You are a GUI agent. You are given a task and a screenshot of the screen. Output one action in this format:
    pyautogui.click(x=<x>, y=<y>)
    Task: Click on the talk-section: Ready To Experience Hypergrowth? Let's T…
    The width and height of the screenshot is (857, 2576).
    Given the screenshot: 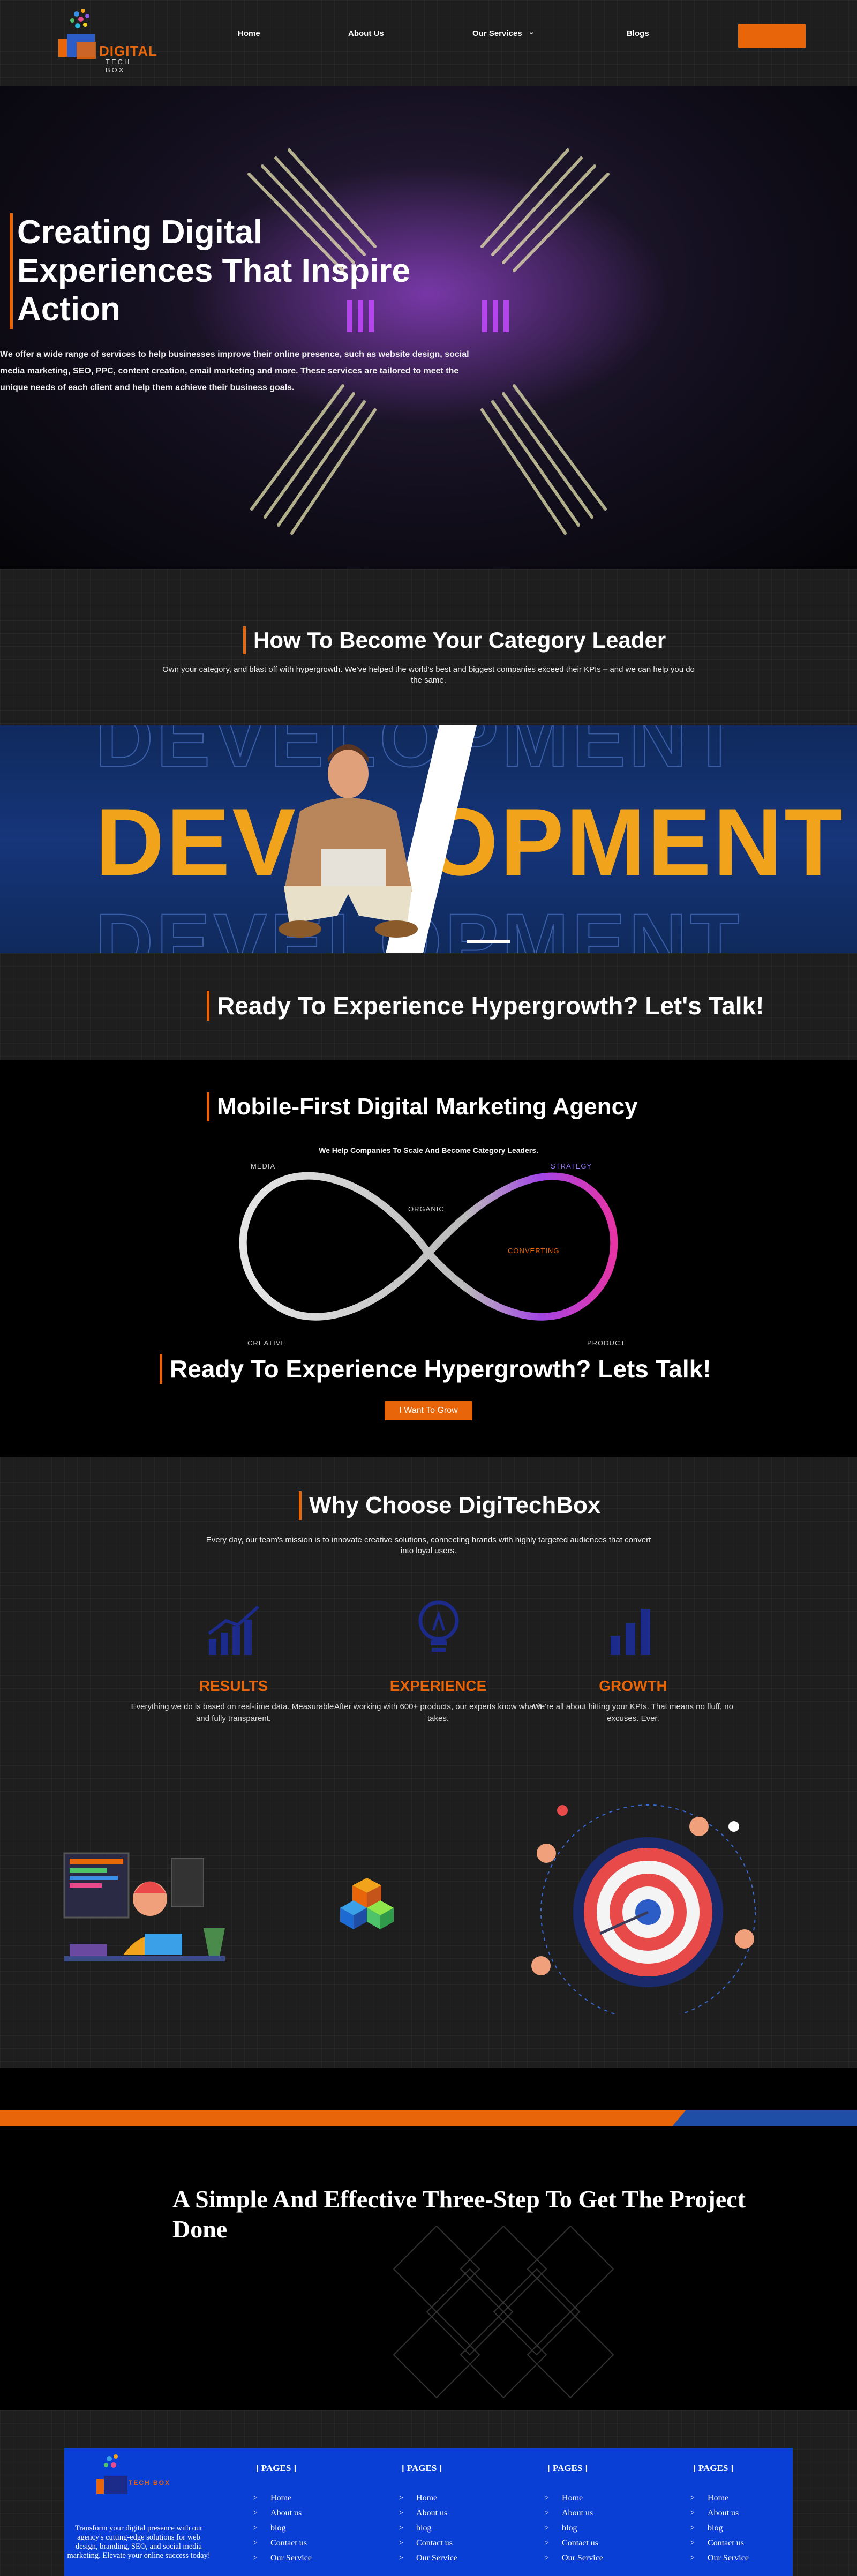 What is the action you would take?
    pyautogui.click(x=428, y=1006)
    